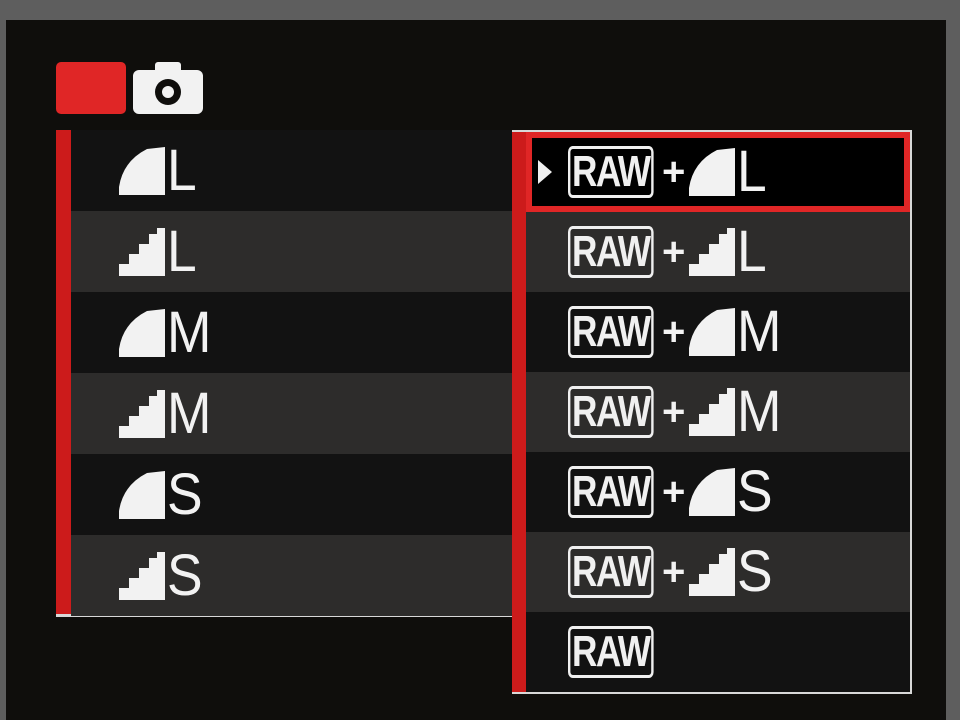 The width and height of the screenshot is (960, 720). Describe the element at coordinates (91, 88) in the screenshot. I see `shooting-menu-tab-active` at that location.